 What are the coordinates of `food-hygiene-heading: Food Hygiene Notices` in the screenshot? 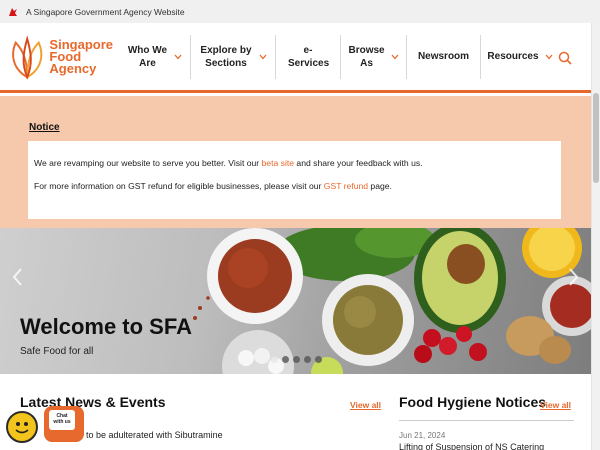 It's located at (473, 402).